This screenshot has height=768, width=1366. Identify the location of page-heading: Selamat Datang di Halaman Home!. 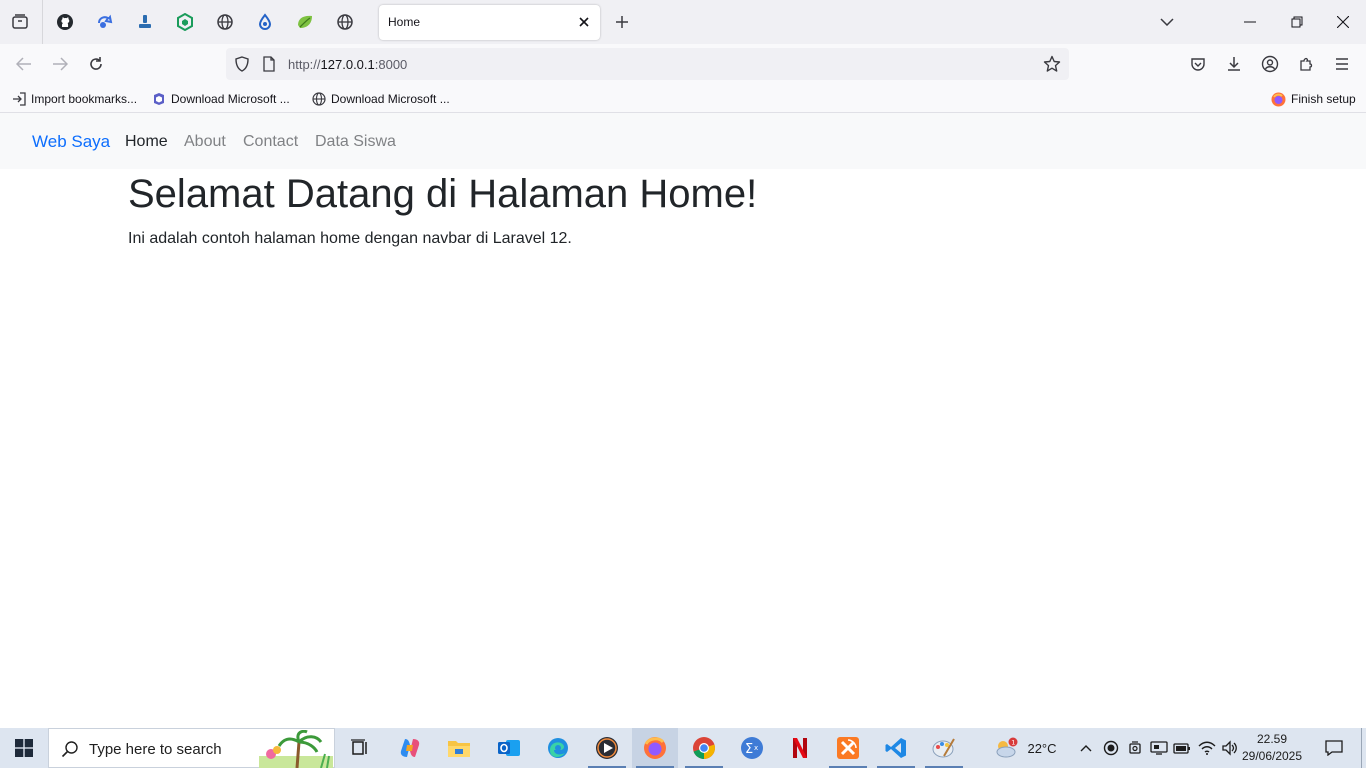
(443, 194).